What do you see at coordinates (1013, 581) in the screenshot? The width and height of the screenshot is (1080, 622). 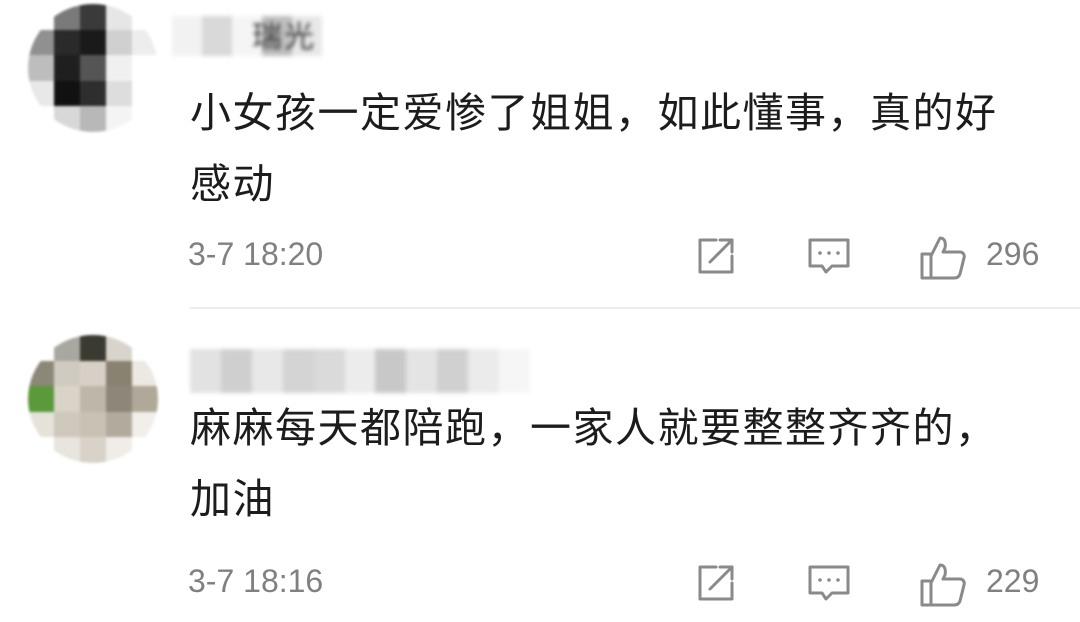 I see `like-count: 229` at bounding box center [1013, 581].